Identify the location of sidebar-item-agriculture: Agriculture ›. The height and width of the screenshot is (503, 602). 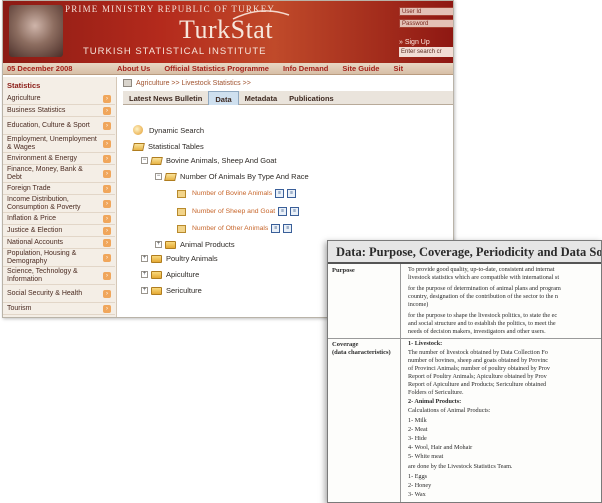
(59, 99).